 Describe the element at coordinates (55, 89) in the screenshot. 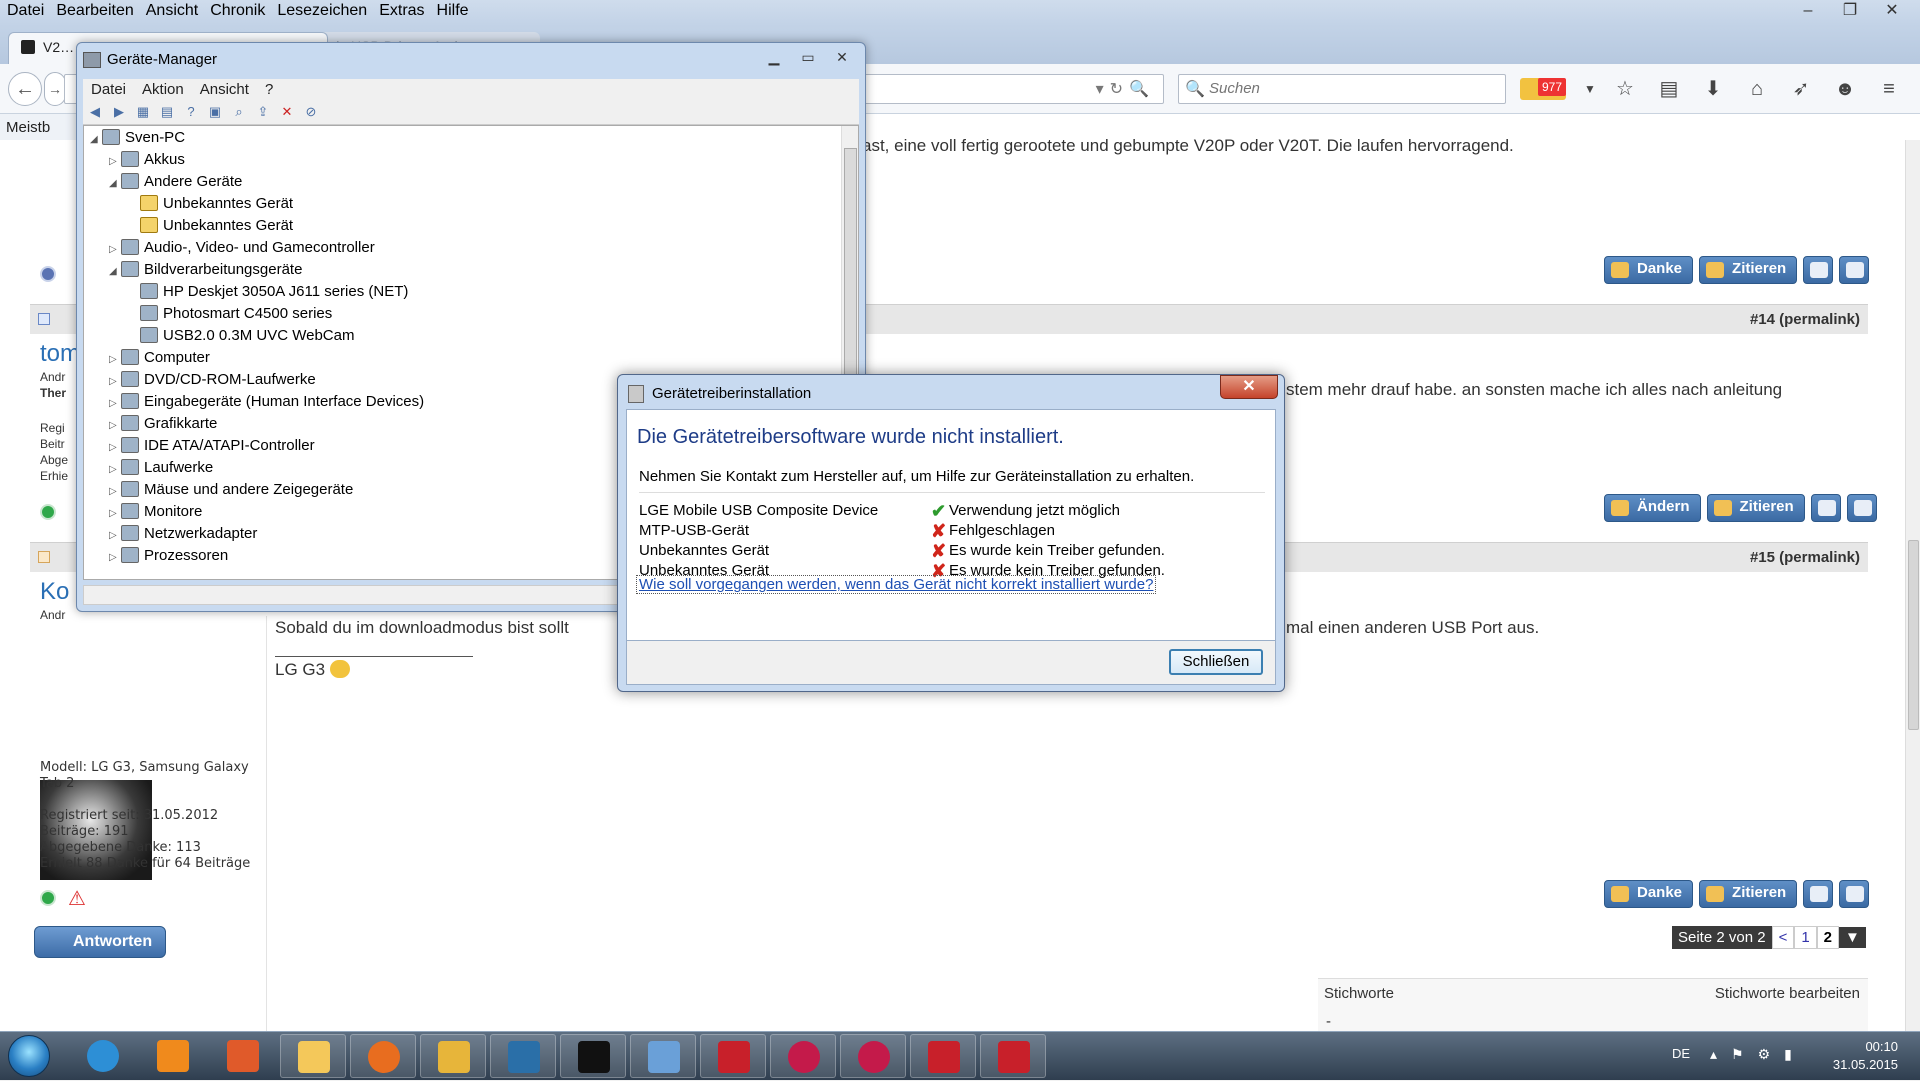

I see `forward-button: →` at that location.